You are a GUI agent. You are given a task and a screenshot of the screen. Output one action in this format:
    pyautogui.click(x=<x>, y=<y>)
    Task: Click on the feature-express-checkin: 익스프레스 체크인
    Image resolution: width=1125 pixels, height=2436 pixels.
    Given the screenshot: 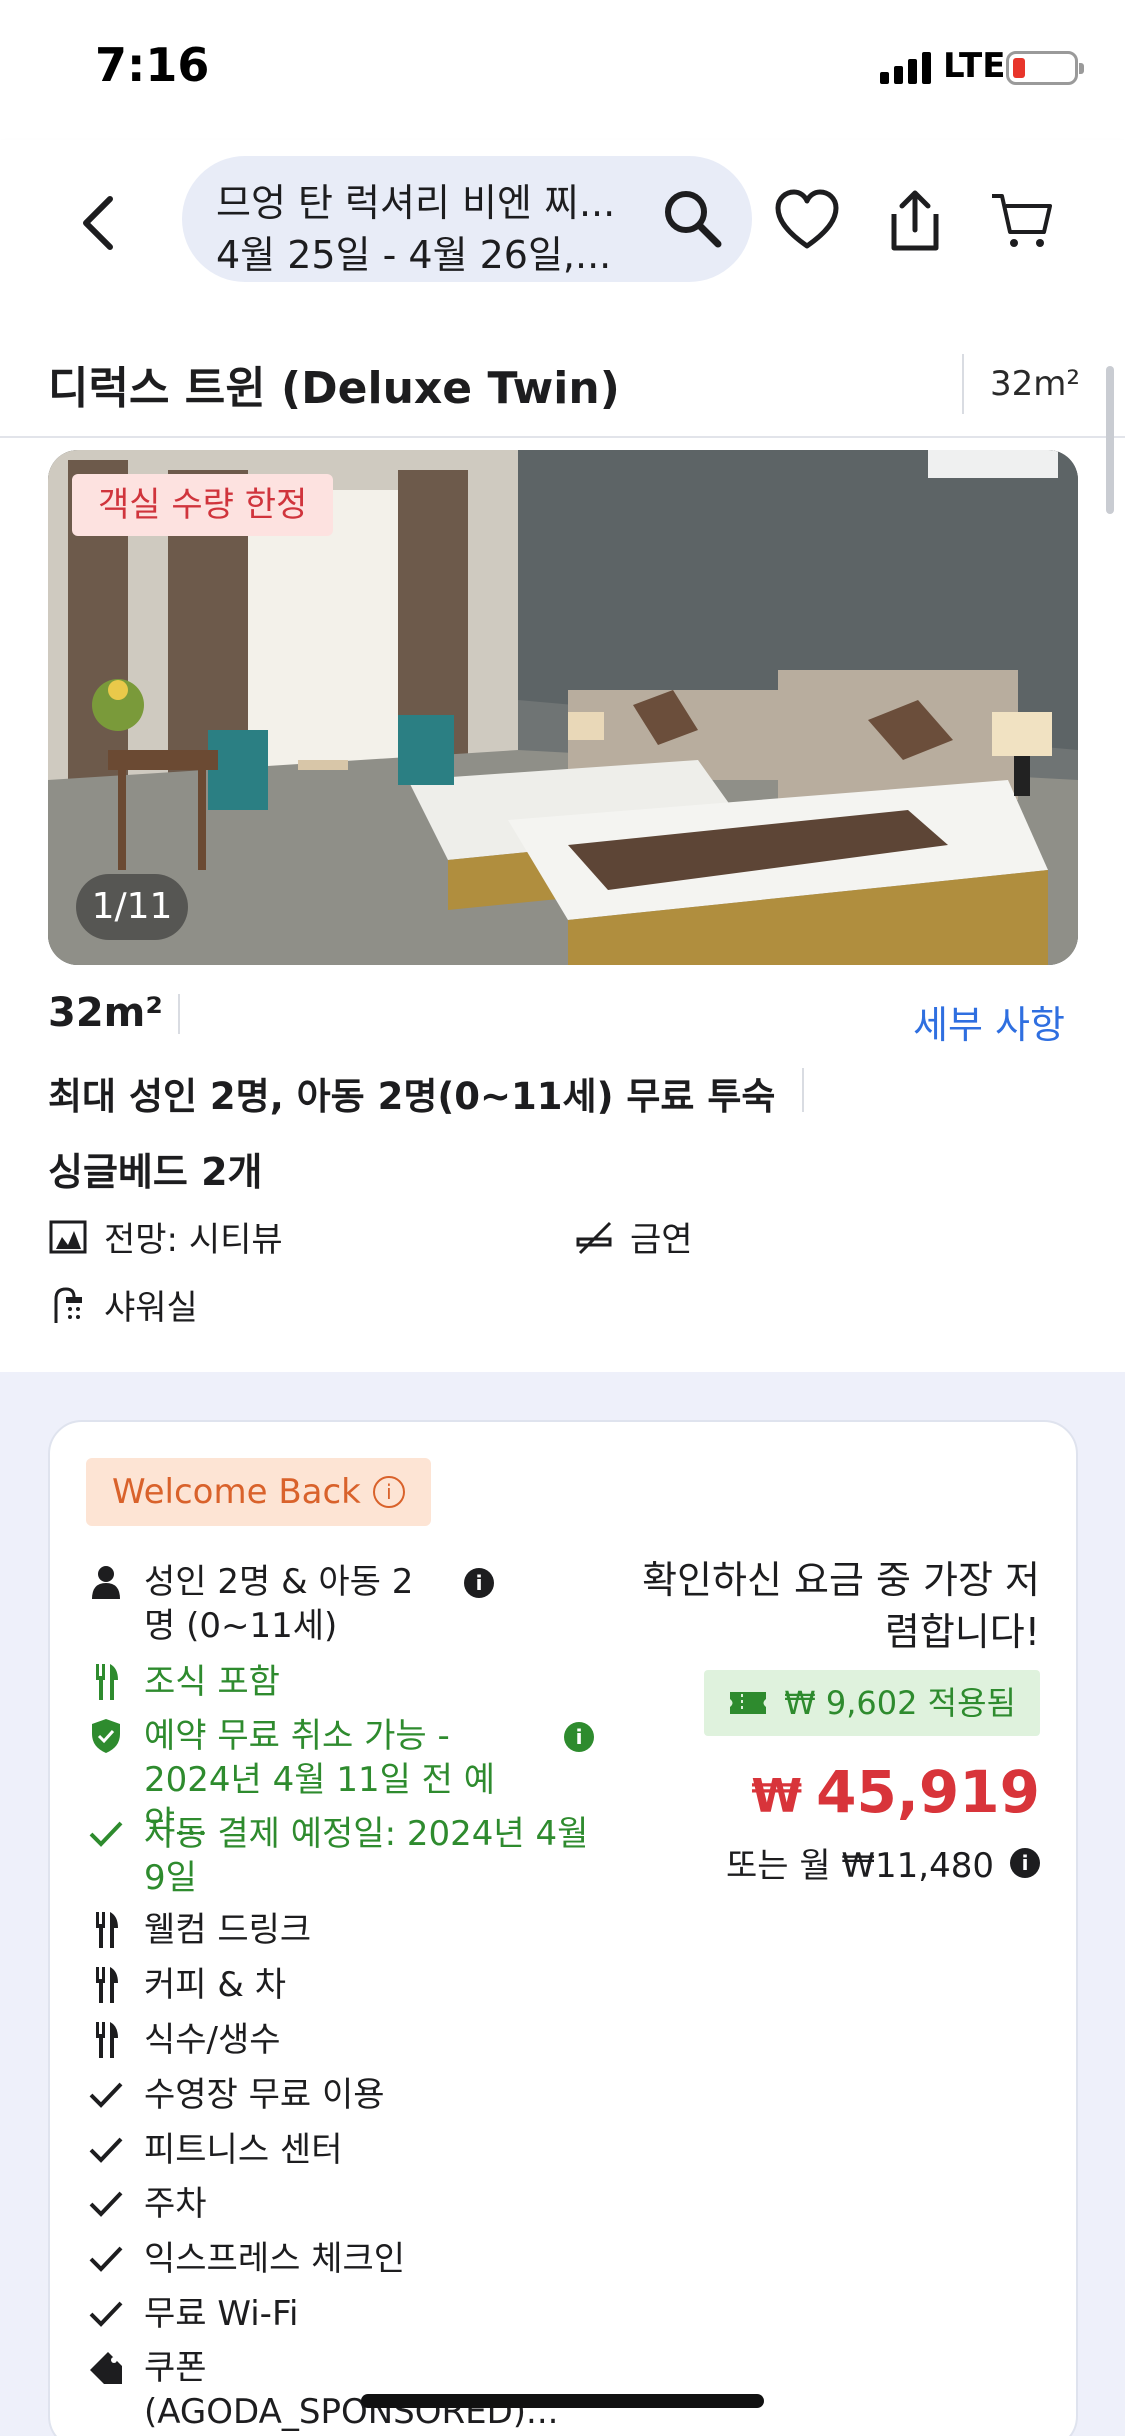 What is the action you would take?
    pyautogui.click(x=345, y=2259)
    